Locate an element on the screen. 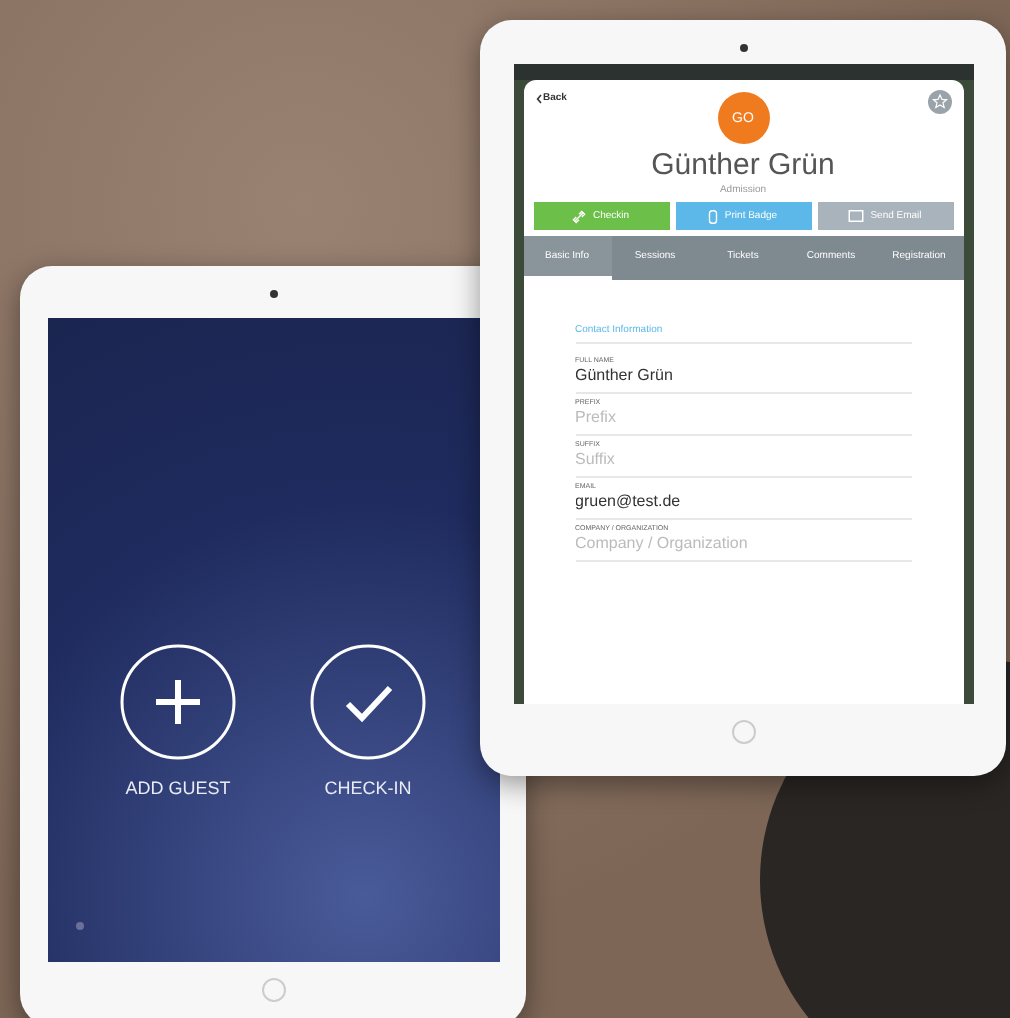 The height and width of the screenshot is (1018, 1010). action-button: CHECK-IN is located at coordinates (368, 720).